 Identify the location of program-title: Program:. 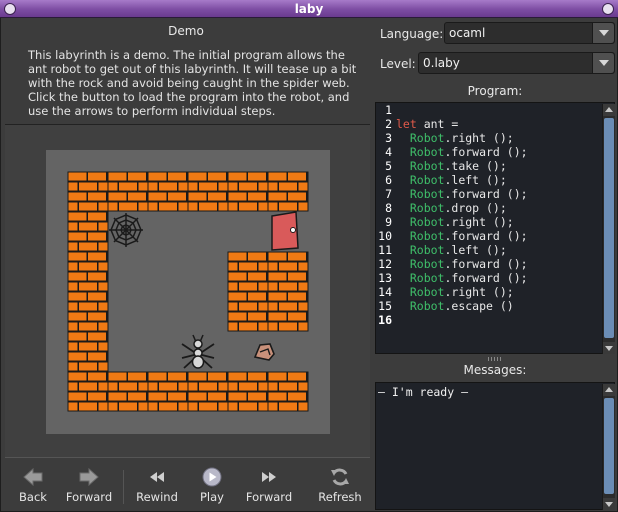
(495, 91).